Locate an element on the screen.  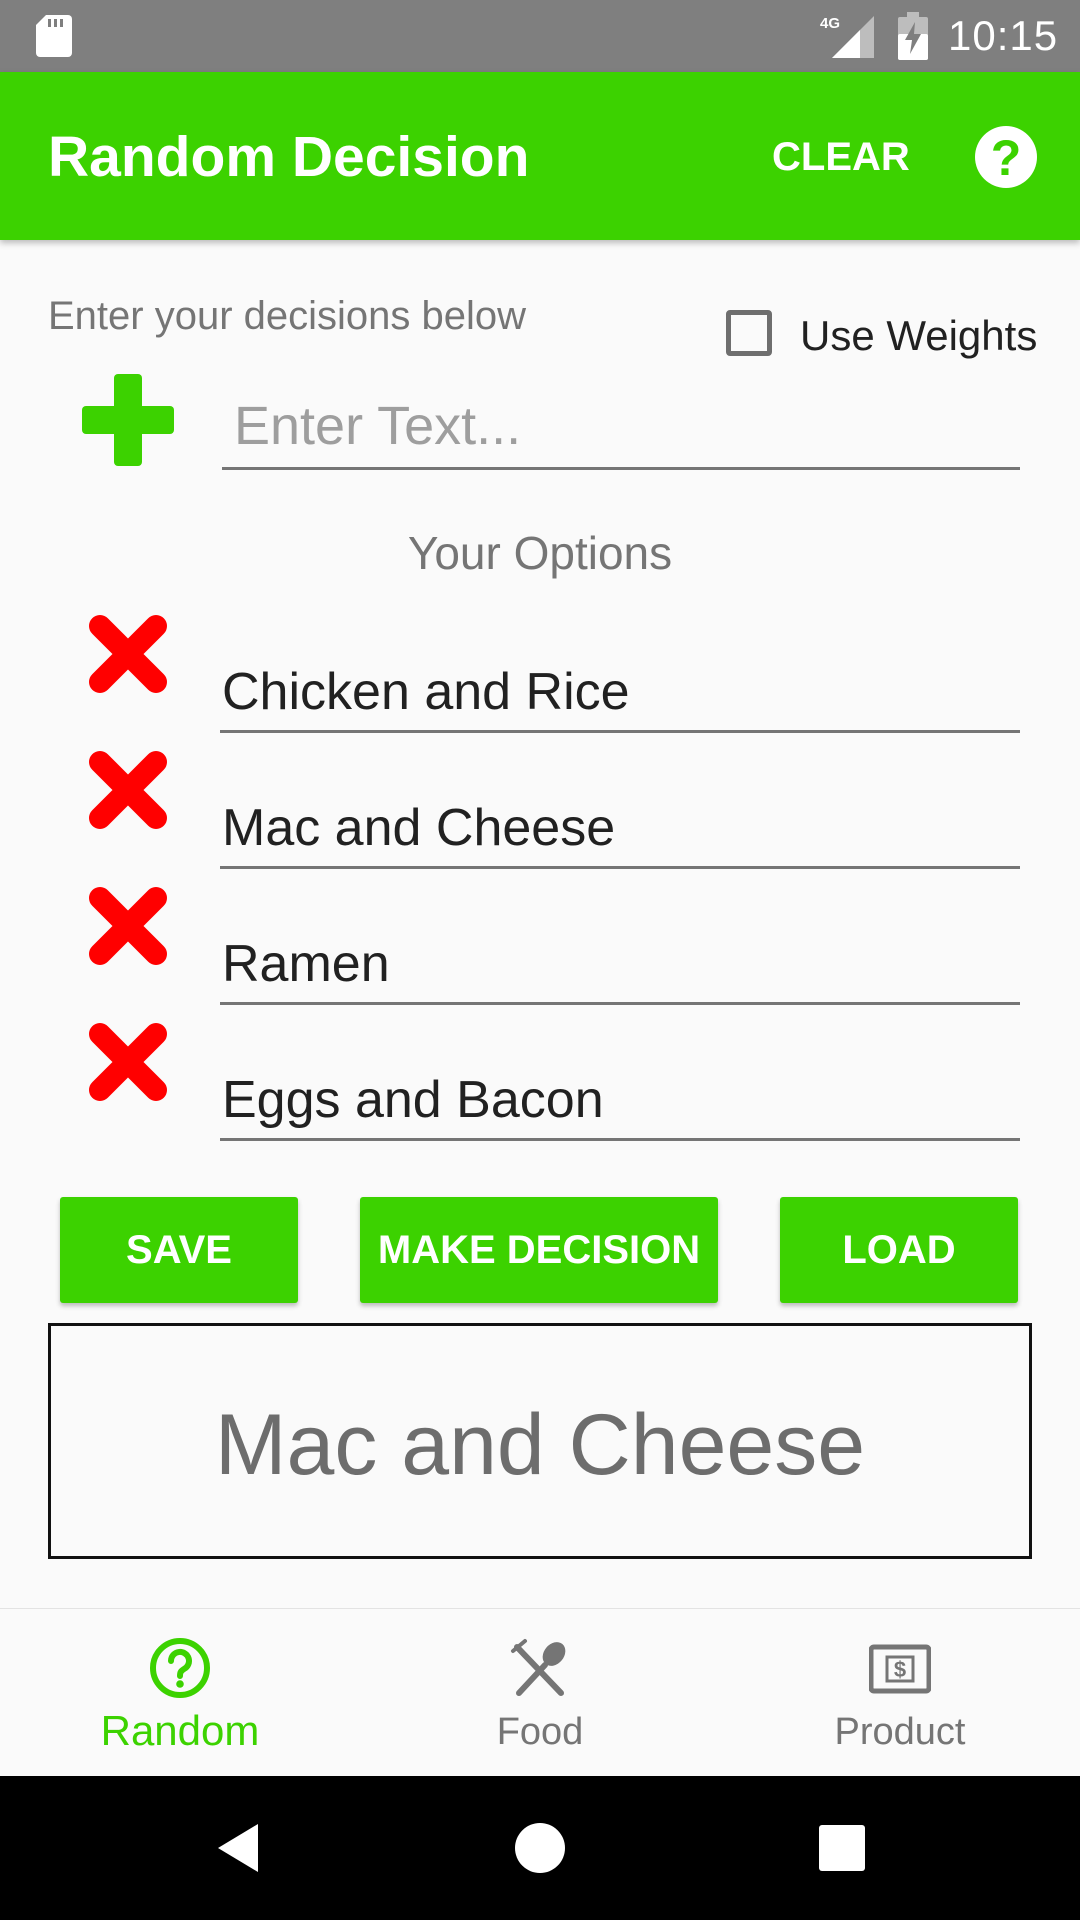
clock: 10:15 is located at coordinates (1003, 35).